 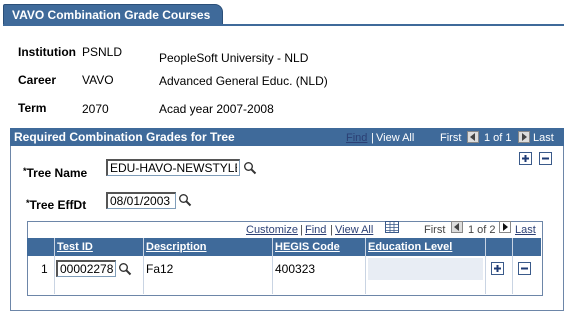 What do you see at coordinates (295, 269) in the screenshot?
I see `hegis-code-cell: 400323` at bounding box center [295, 269].